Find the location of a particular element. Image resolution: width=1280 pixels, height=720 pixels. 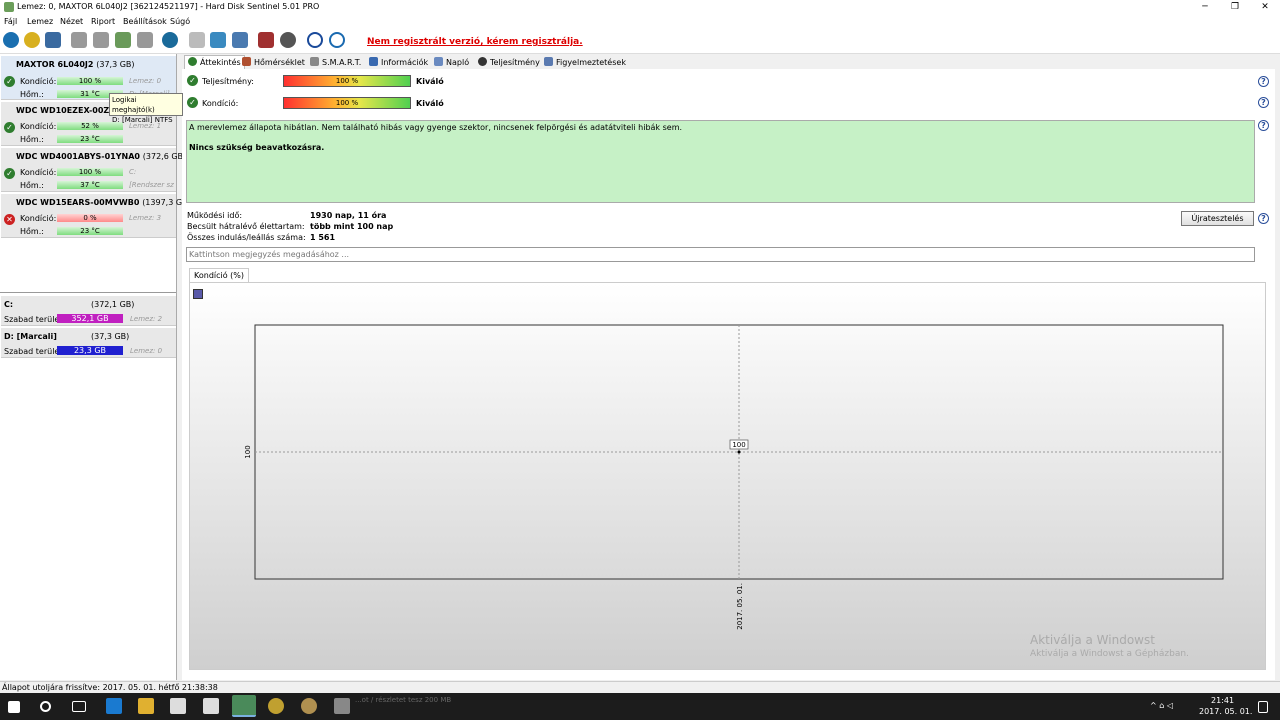

tab-log: Napló is located at coordinates (451, 62).